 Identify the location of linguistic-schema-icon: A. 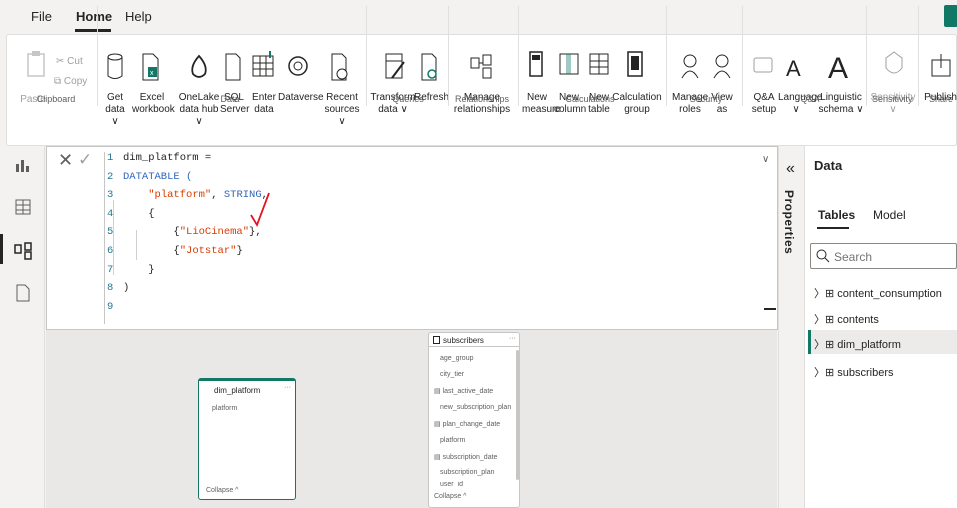
(838, 67).